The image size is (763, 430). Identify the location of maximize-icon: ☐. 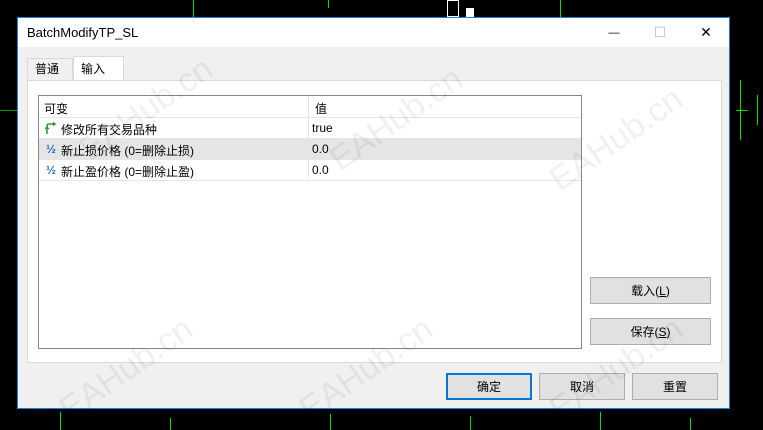
(660, 32).